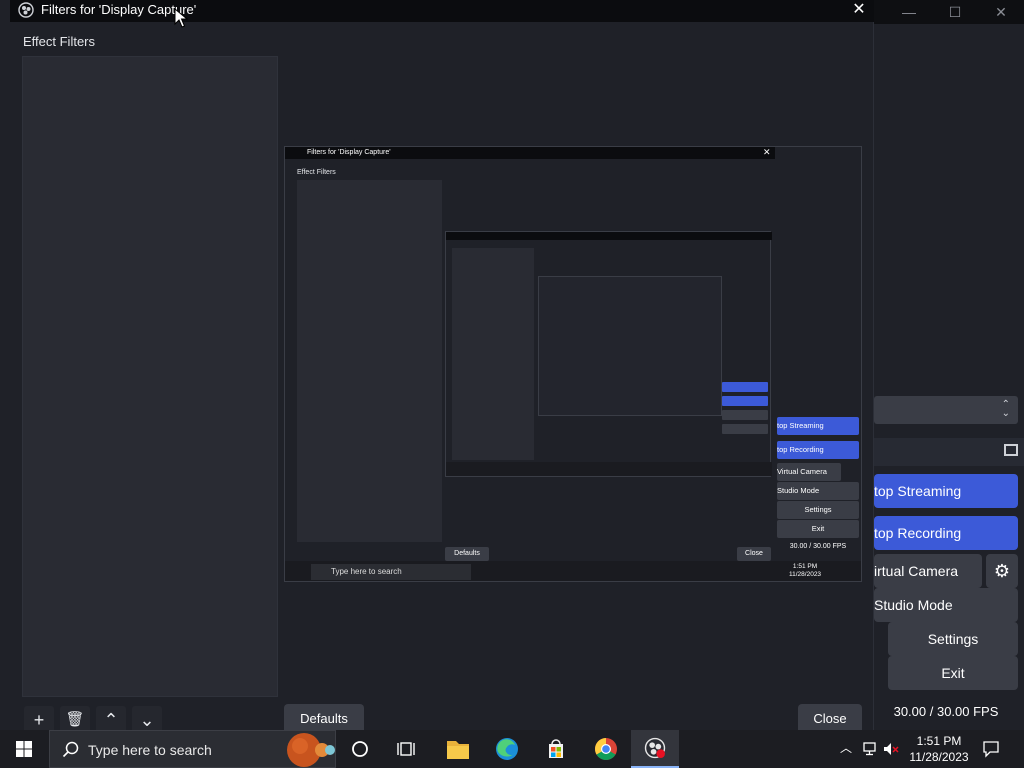 Image resolution: width=1024 pixels, height=768 pixels. I want to click on task-view-icon, so click(408, 749).